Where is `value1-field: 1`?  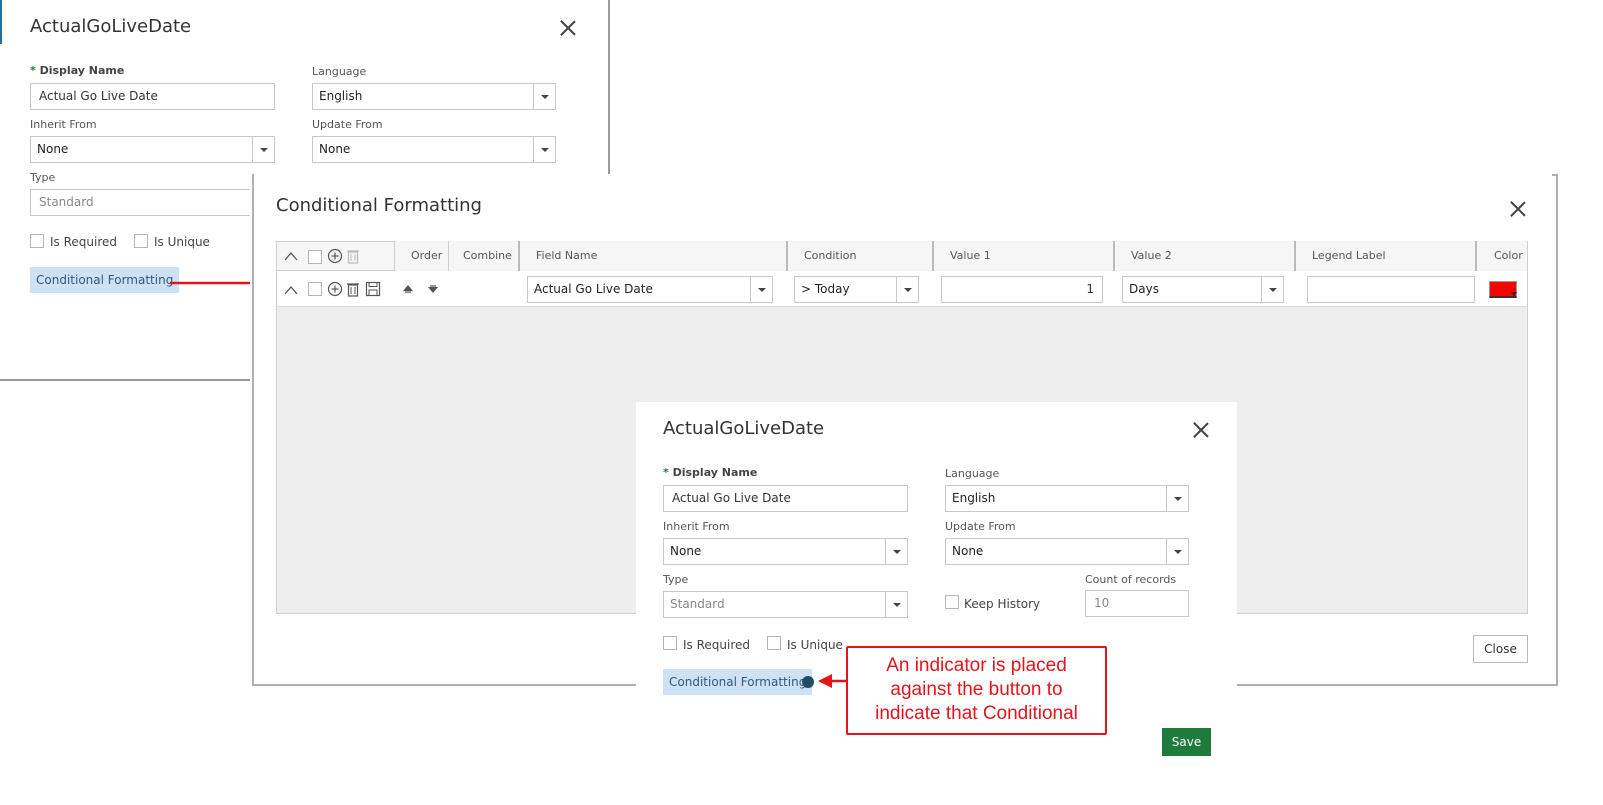
value1-field: 1 is located at coordinates (1022, 289).